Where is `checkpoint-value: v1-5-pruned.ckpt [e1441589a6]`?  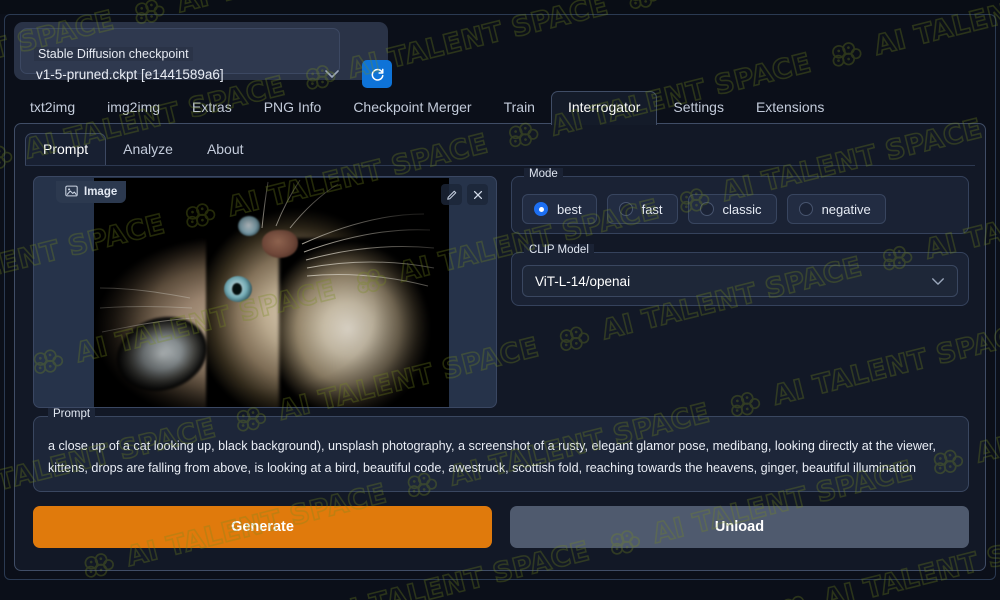
checkpoint-value: v1-5-pruned.ckpt [e1441589a6] is located at coordinates (130, 74).